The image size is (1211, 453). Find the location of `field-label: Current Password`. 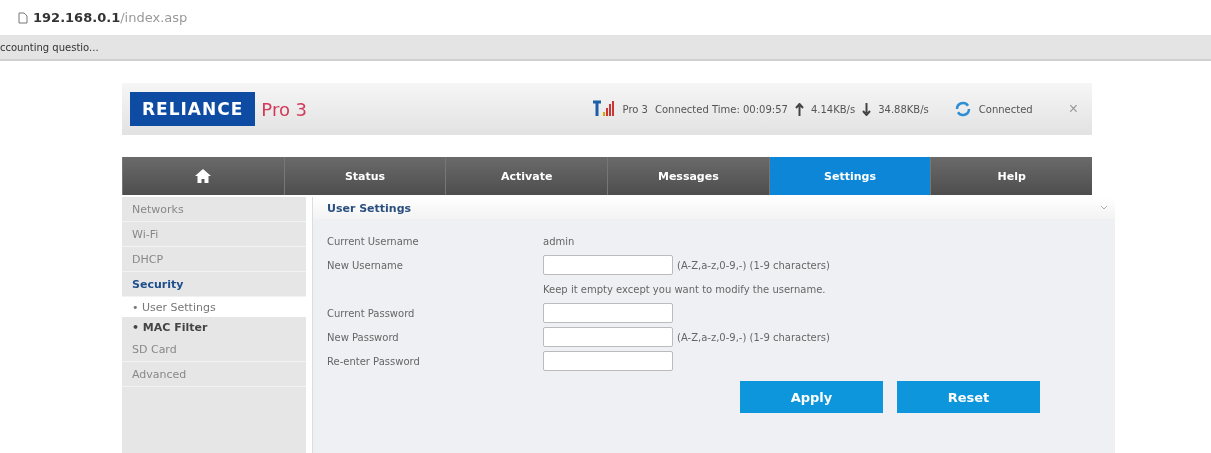

field-label: Current Password is located at coordinates (371, 313).